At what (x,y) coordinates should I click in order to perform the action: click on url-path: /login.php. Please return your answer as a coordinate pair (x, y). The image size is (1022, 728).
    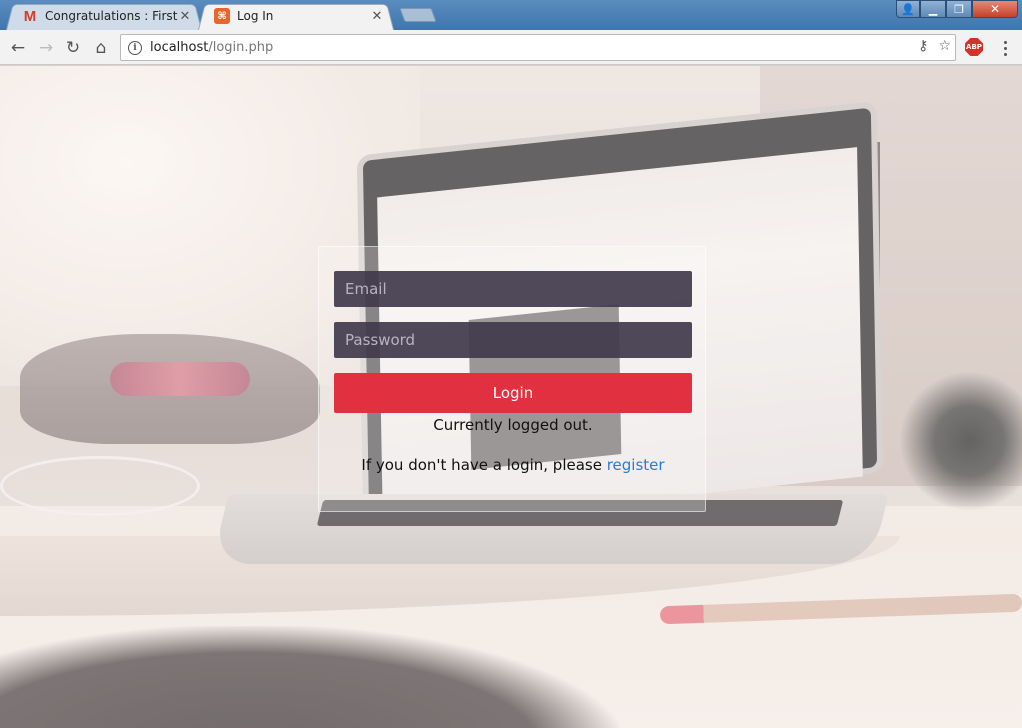
    Looking at the image, I should click on (241, 47).